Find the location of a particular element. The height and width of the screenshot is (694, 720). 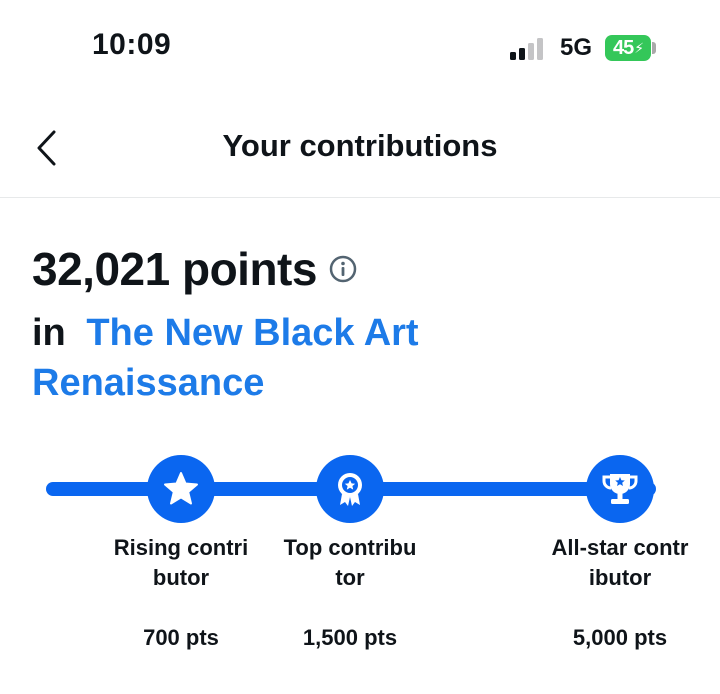

trophy-icon is located at coordinates (620, 489).